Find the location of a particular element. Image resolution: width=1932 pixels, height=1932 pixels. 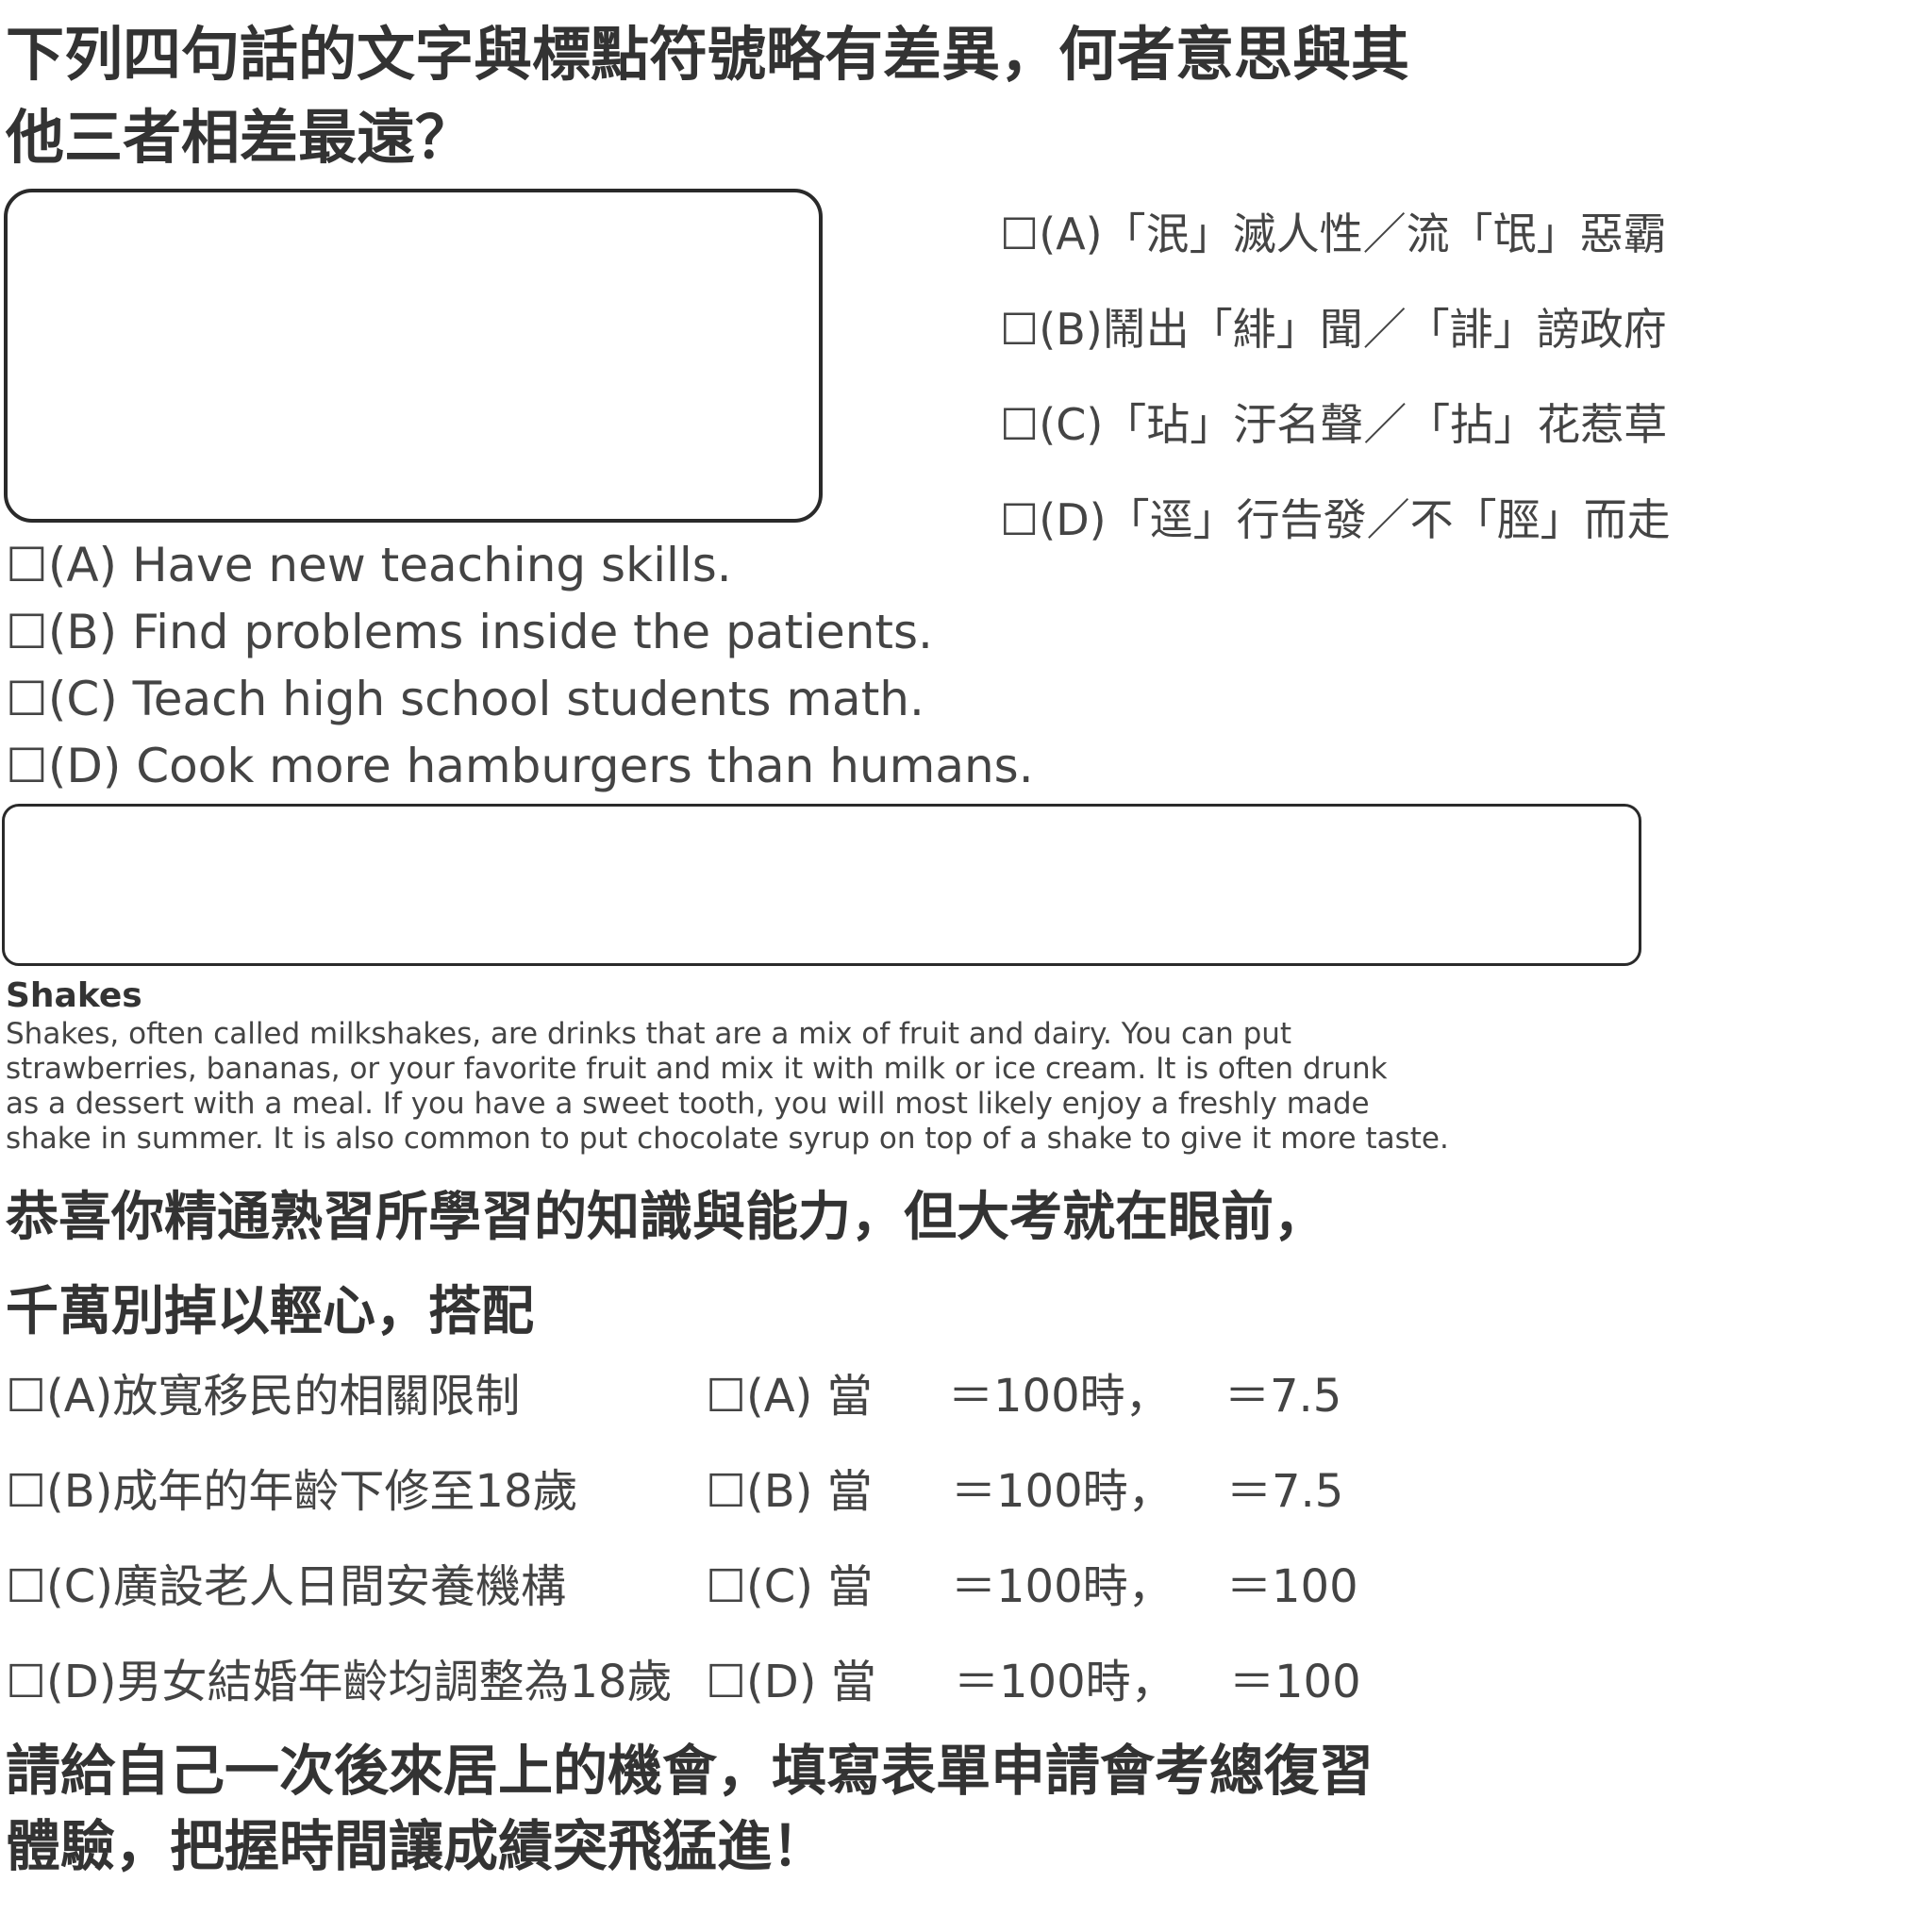

english-option-b: ☐(B) Find problems inside the patients. is located at coordinates (470, 632).